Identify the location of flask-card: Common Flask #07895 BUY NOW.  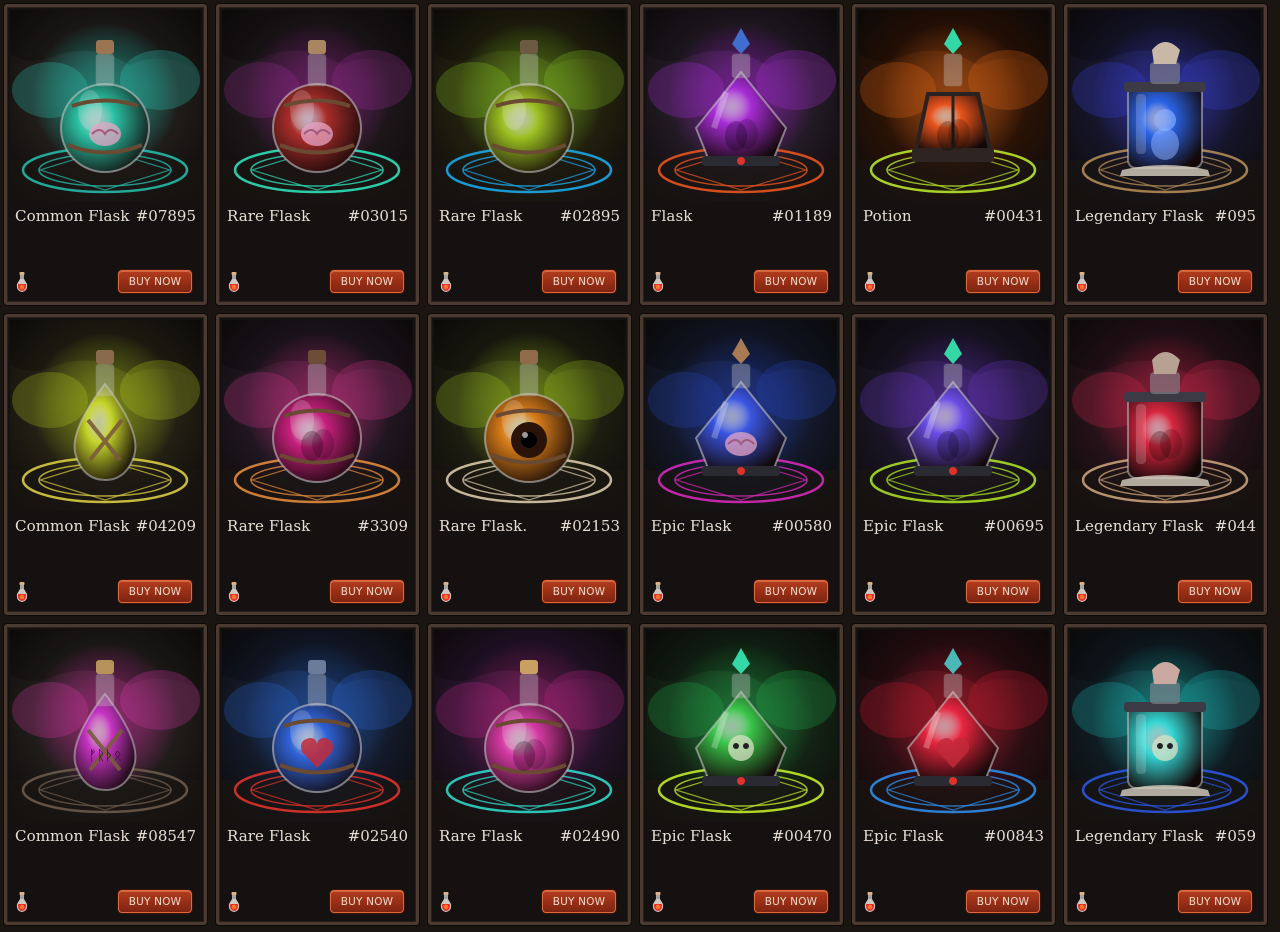
(105, 154).